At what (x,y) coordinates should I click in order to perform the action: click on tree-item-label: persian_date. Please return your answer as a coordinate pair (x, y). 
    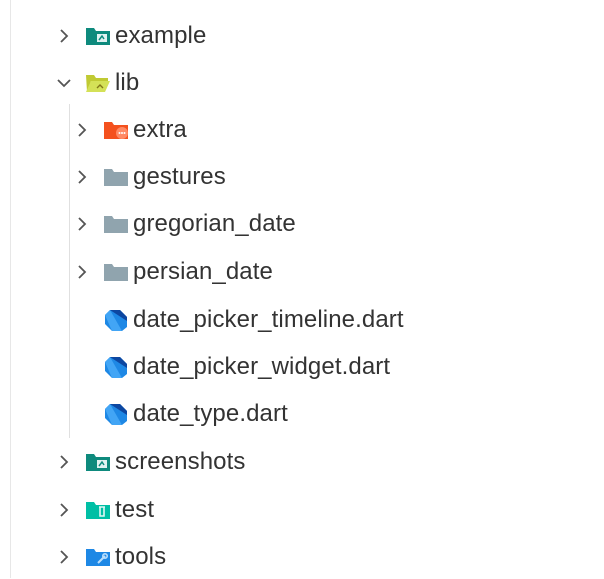
    Looking at the image, I should click on (203, 271).